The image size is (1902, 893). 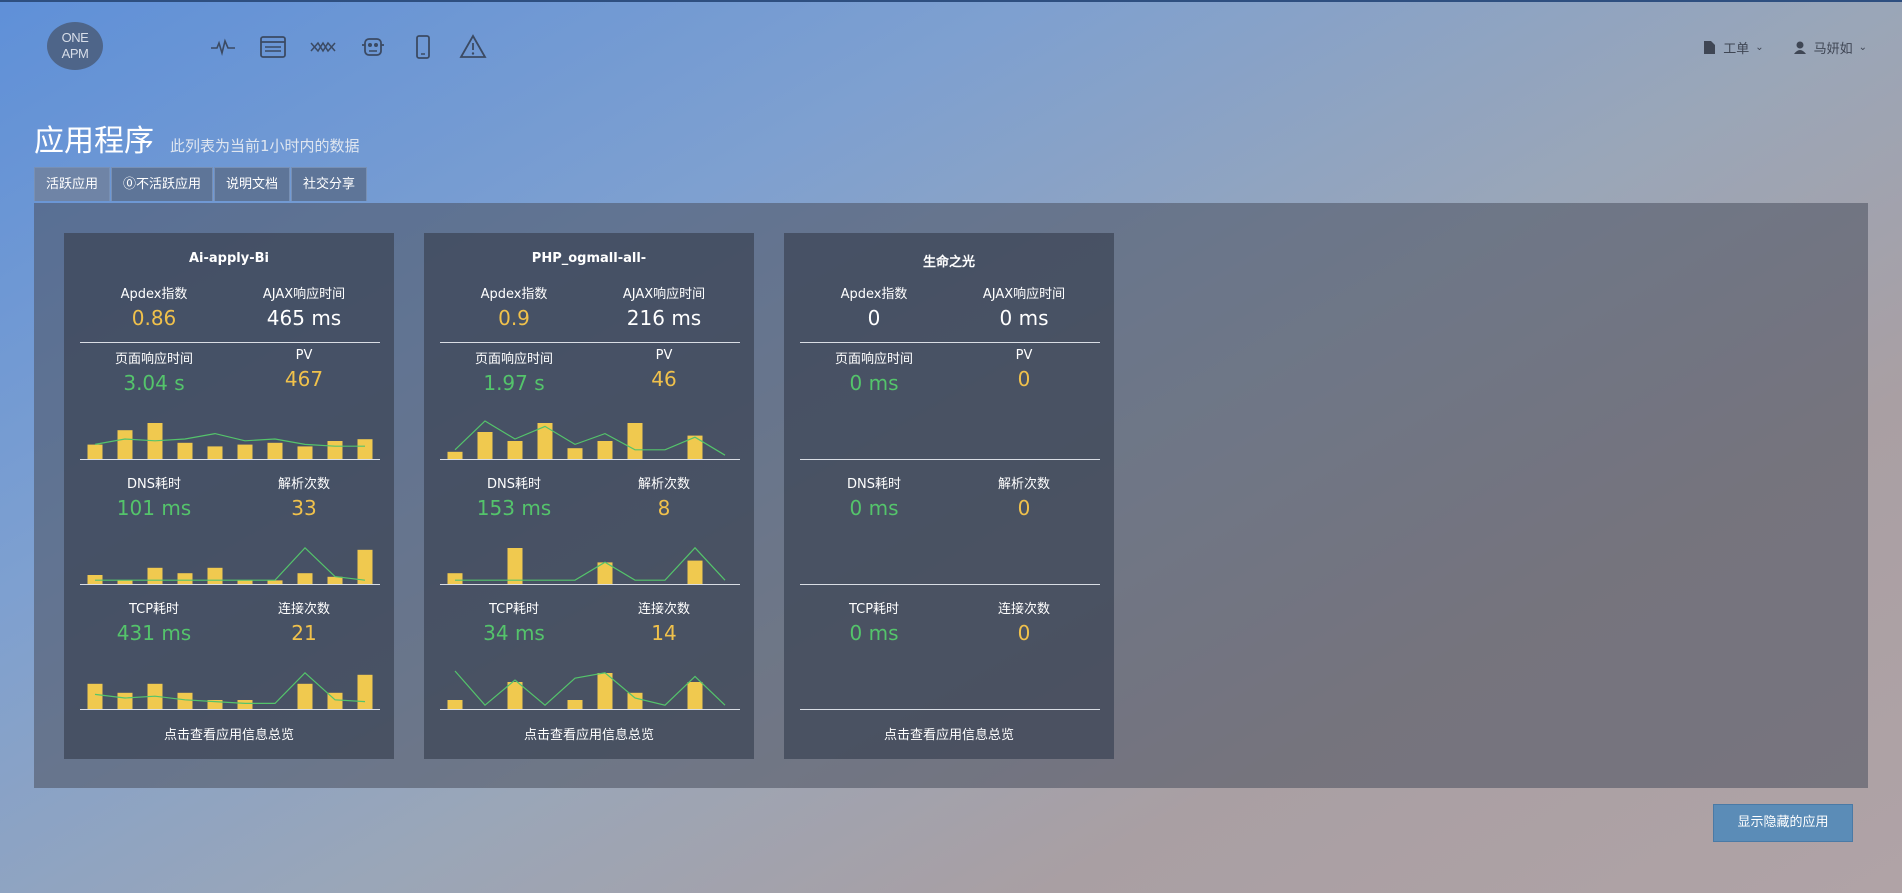 I want to click on pulse-icon, so click(x=223, y=47).